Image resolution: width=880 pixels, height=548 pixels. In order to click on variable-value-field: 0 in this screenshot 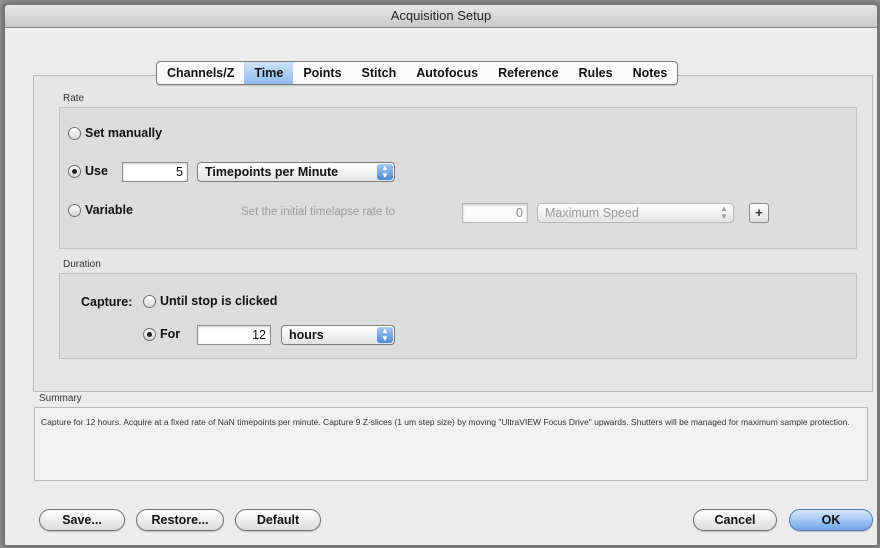, I will do `click(495, 213)`.